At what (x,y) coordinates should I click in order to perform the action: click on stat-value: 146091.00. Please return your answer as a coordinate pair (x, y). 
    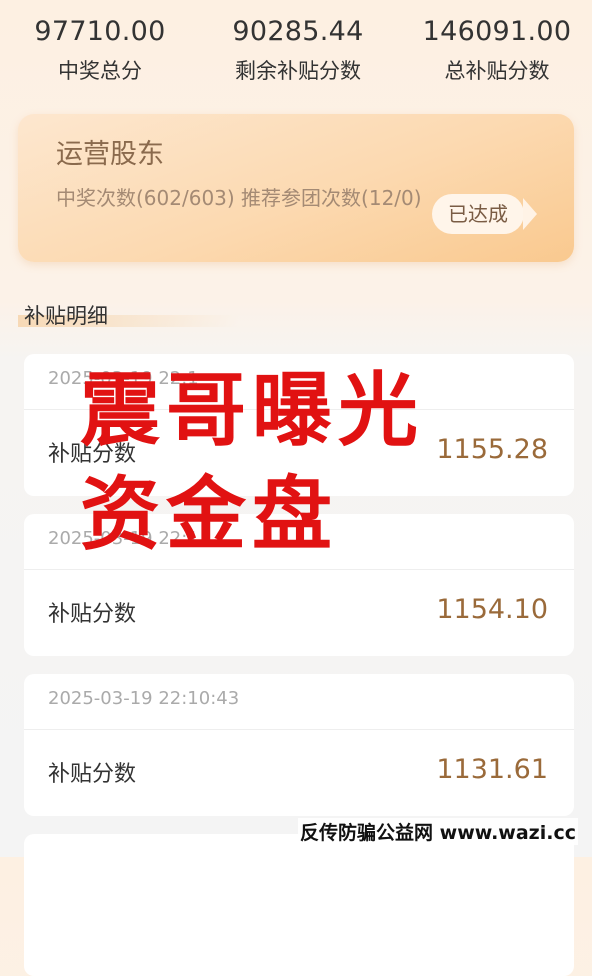
    Looking at the image, I should click on (497, 31).